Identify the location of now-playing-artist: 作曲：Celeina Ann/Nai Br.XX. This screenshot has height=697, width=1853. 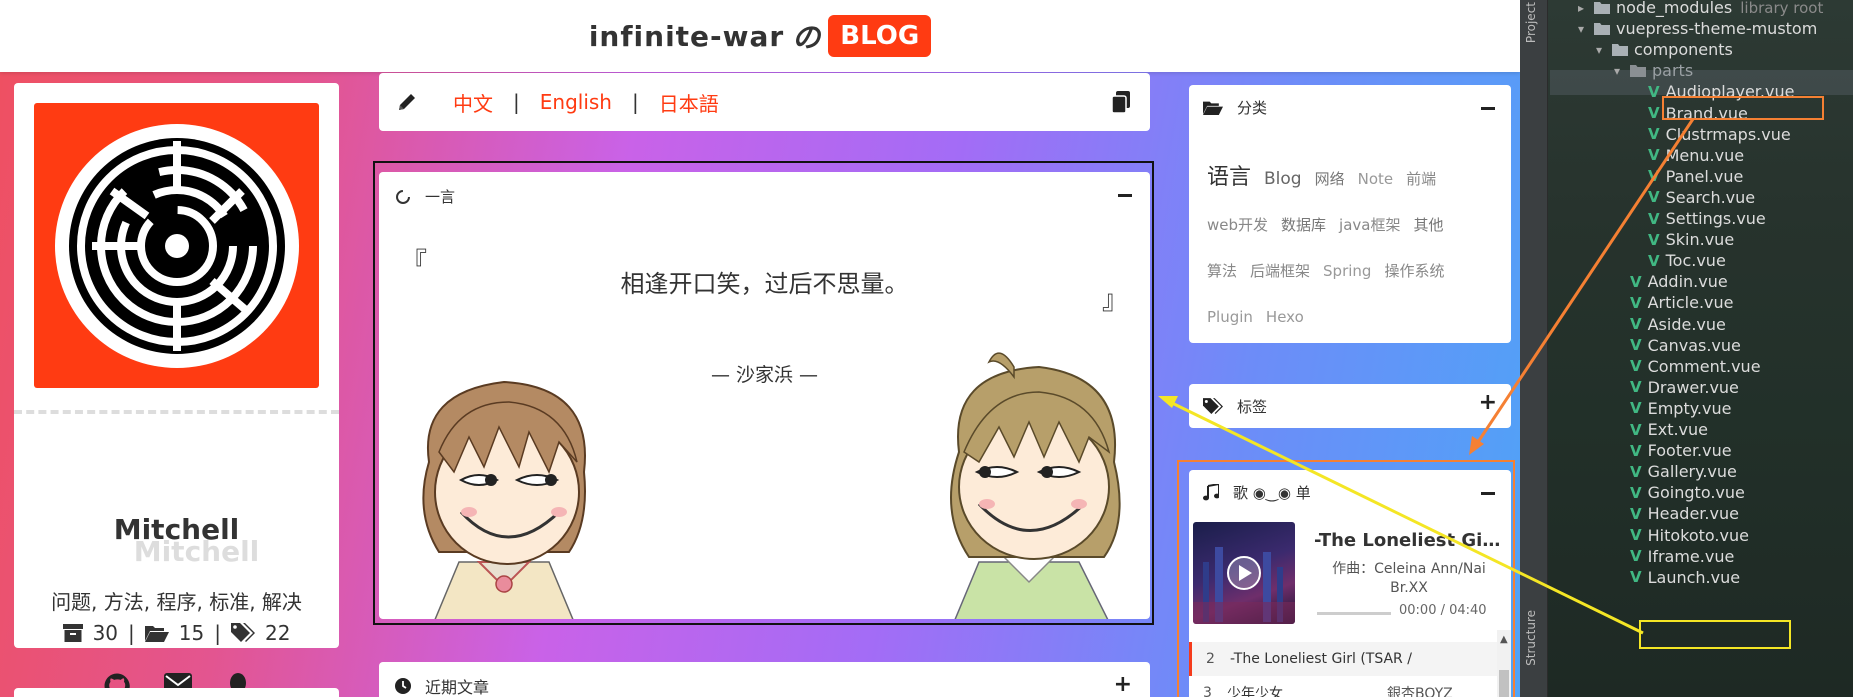
(1409, 578).